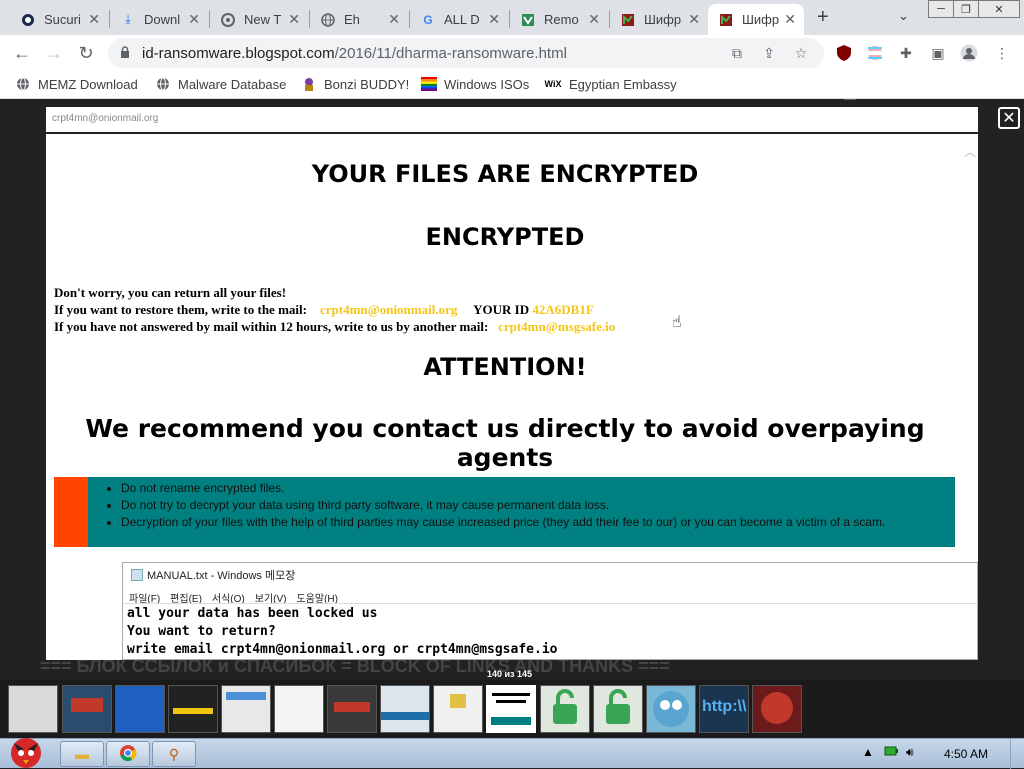  I want to click on bookmark-label: Bonzi BUDDY!, so click(367, 84).